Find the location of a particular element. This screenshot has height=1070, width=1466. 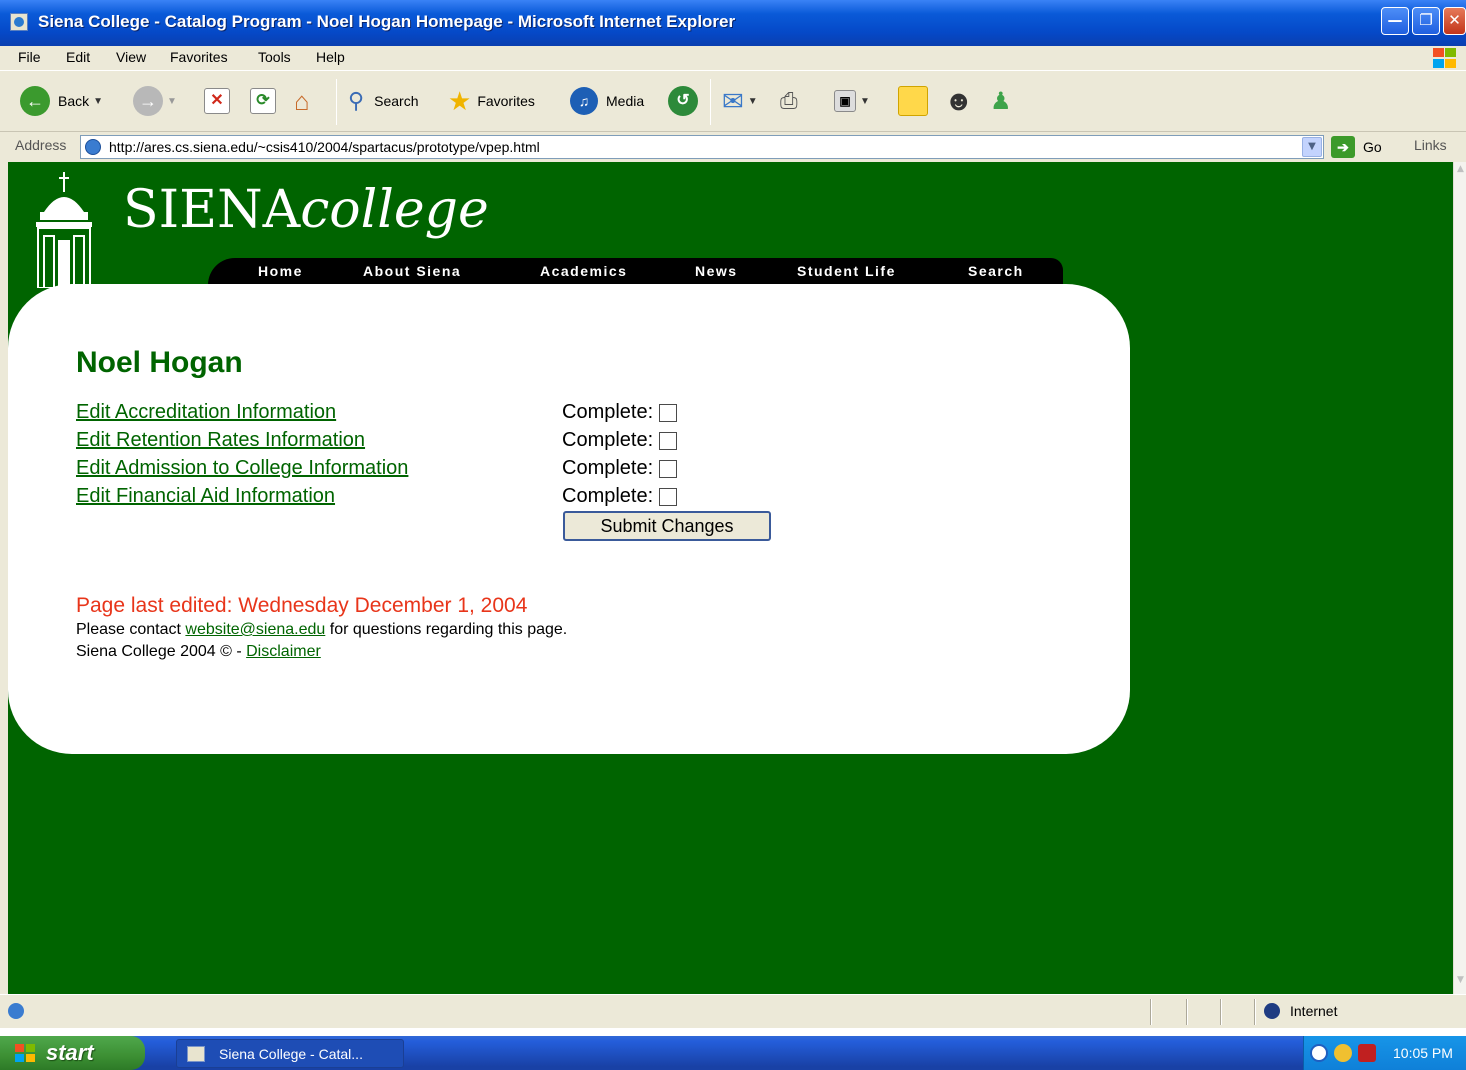

edit-retention-rates-link: Edit Retention Rates Information is located at coordinates (220, 440).